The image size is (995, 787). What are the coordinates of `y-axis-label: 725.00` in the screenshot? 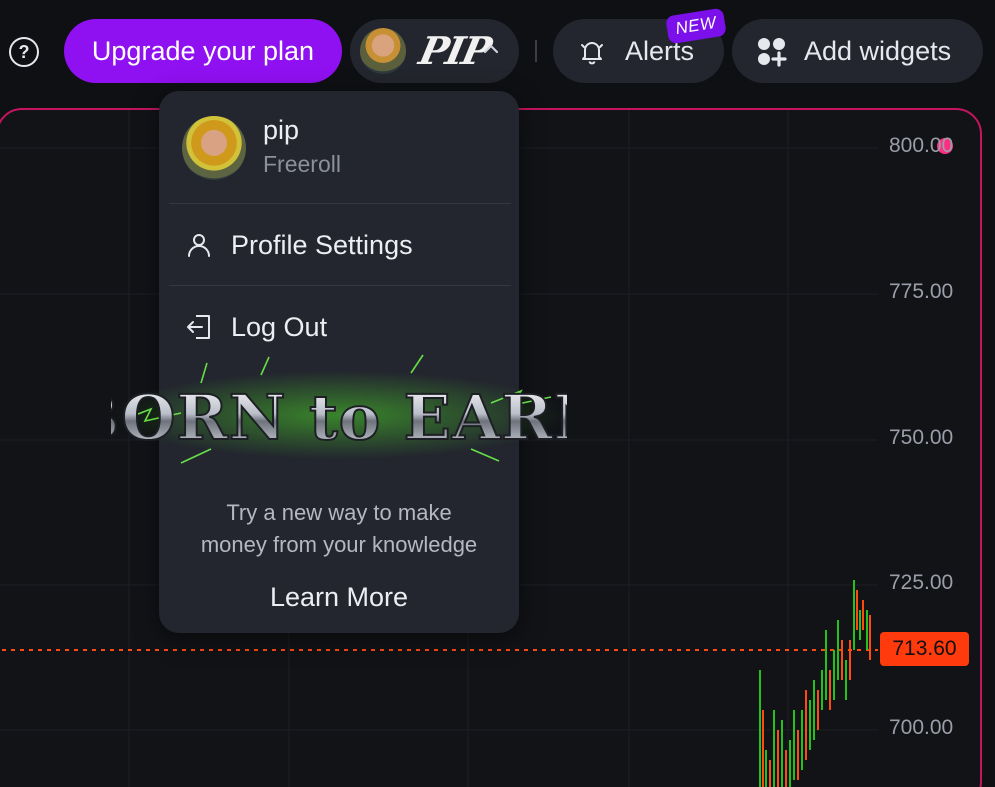 It's located at (921, 582).